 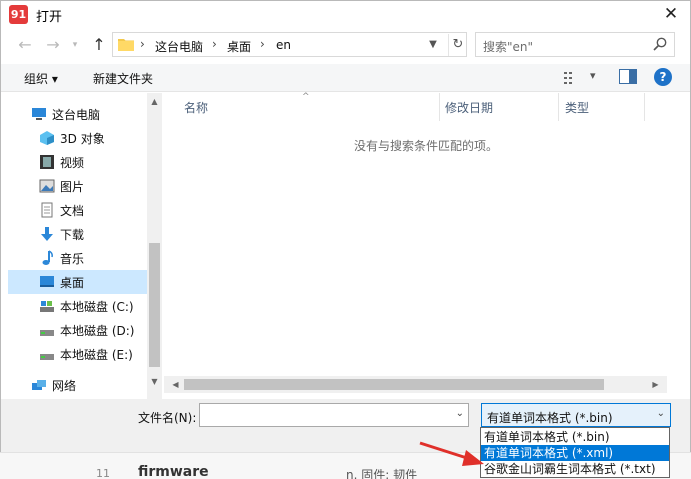 What do you see at coordinates (175, 385) in the screenshot?
I see `scroll-left-arrow-icon: ◀` at bounding box center [175, 385].